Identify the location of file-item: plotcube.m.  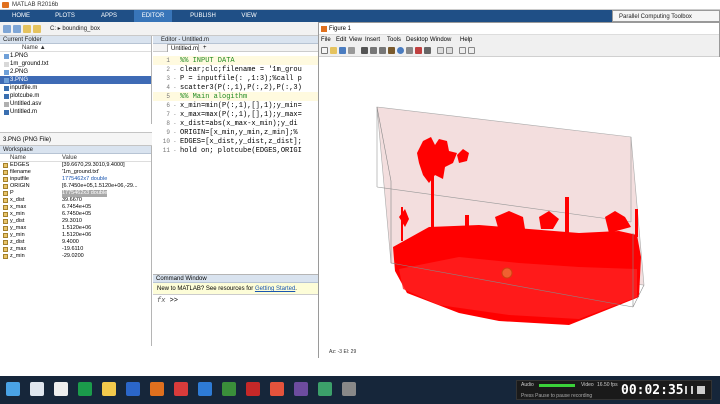
(75, 96).